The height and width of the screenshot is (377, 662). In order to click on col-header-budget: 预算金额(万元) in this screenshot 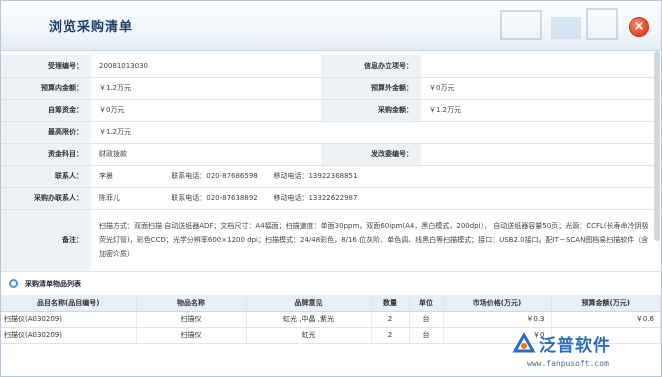, I will do `click(606, 303)`.